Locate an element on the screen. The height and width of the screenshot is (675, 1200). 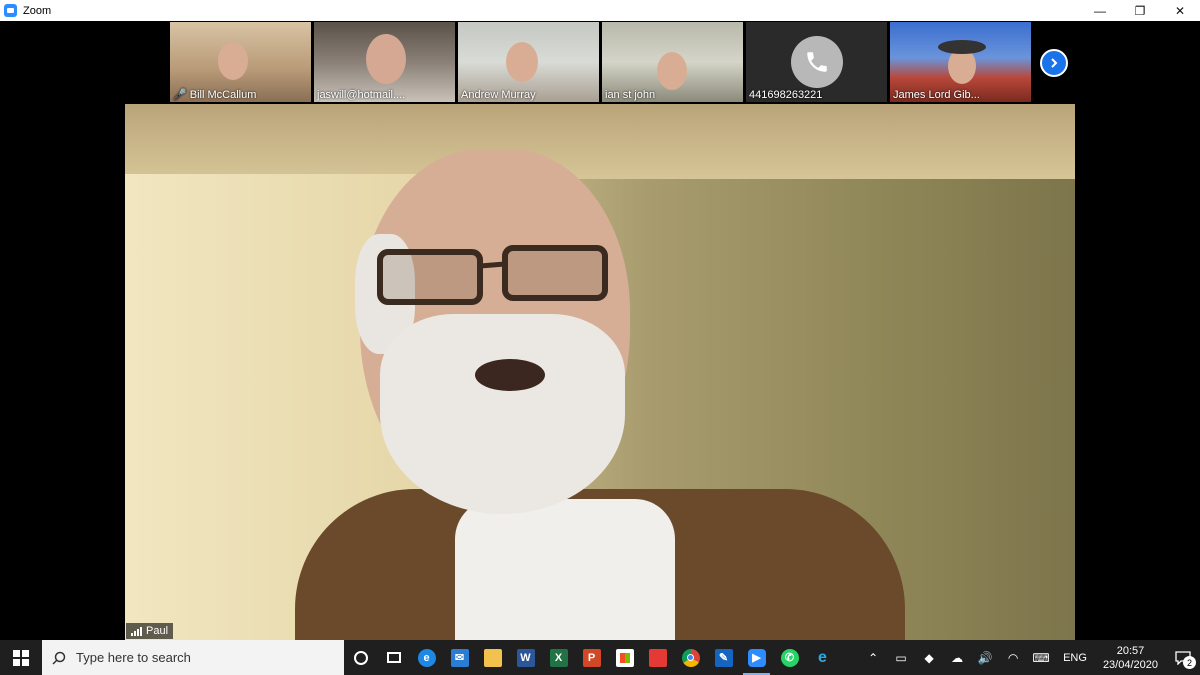
speaker-name-label: Paul is located at coordinates (150, 631).